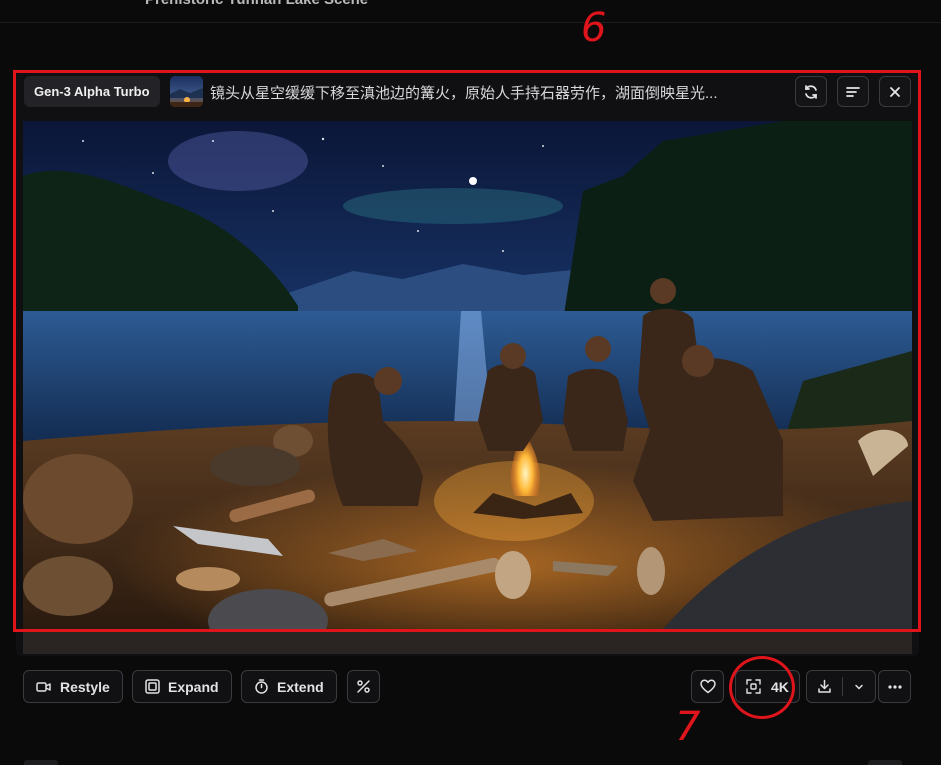  I want to click on timer-icon, so click(261, 686).